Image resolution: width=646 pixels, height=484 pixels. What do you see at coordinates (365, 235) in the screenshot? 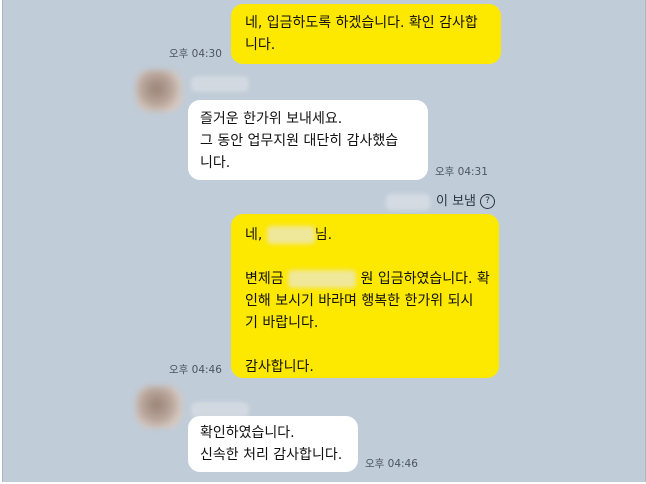
I see `greeting-line: 네, 님.` at bounding box center [365, 235].